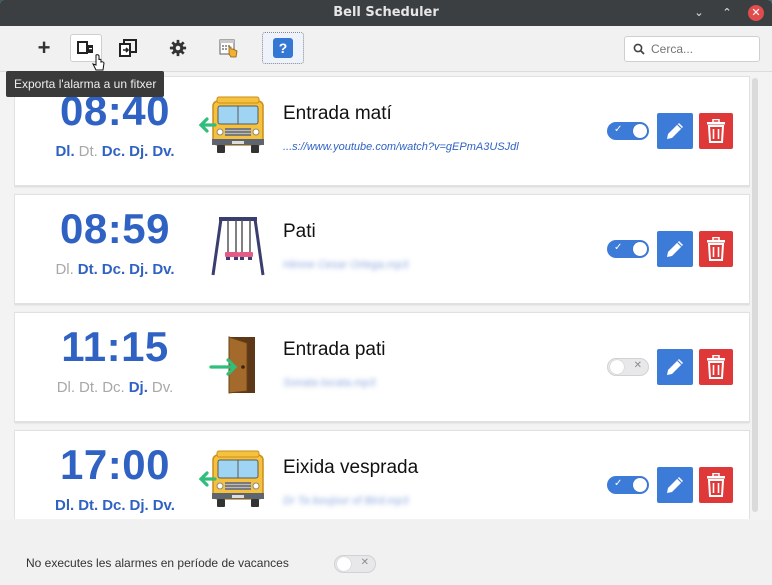  I want to click on alarm-time: 17:00, so click(115, 464).